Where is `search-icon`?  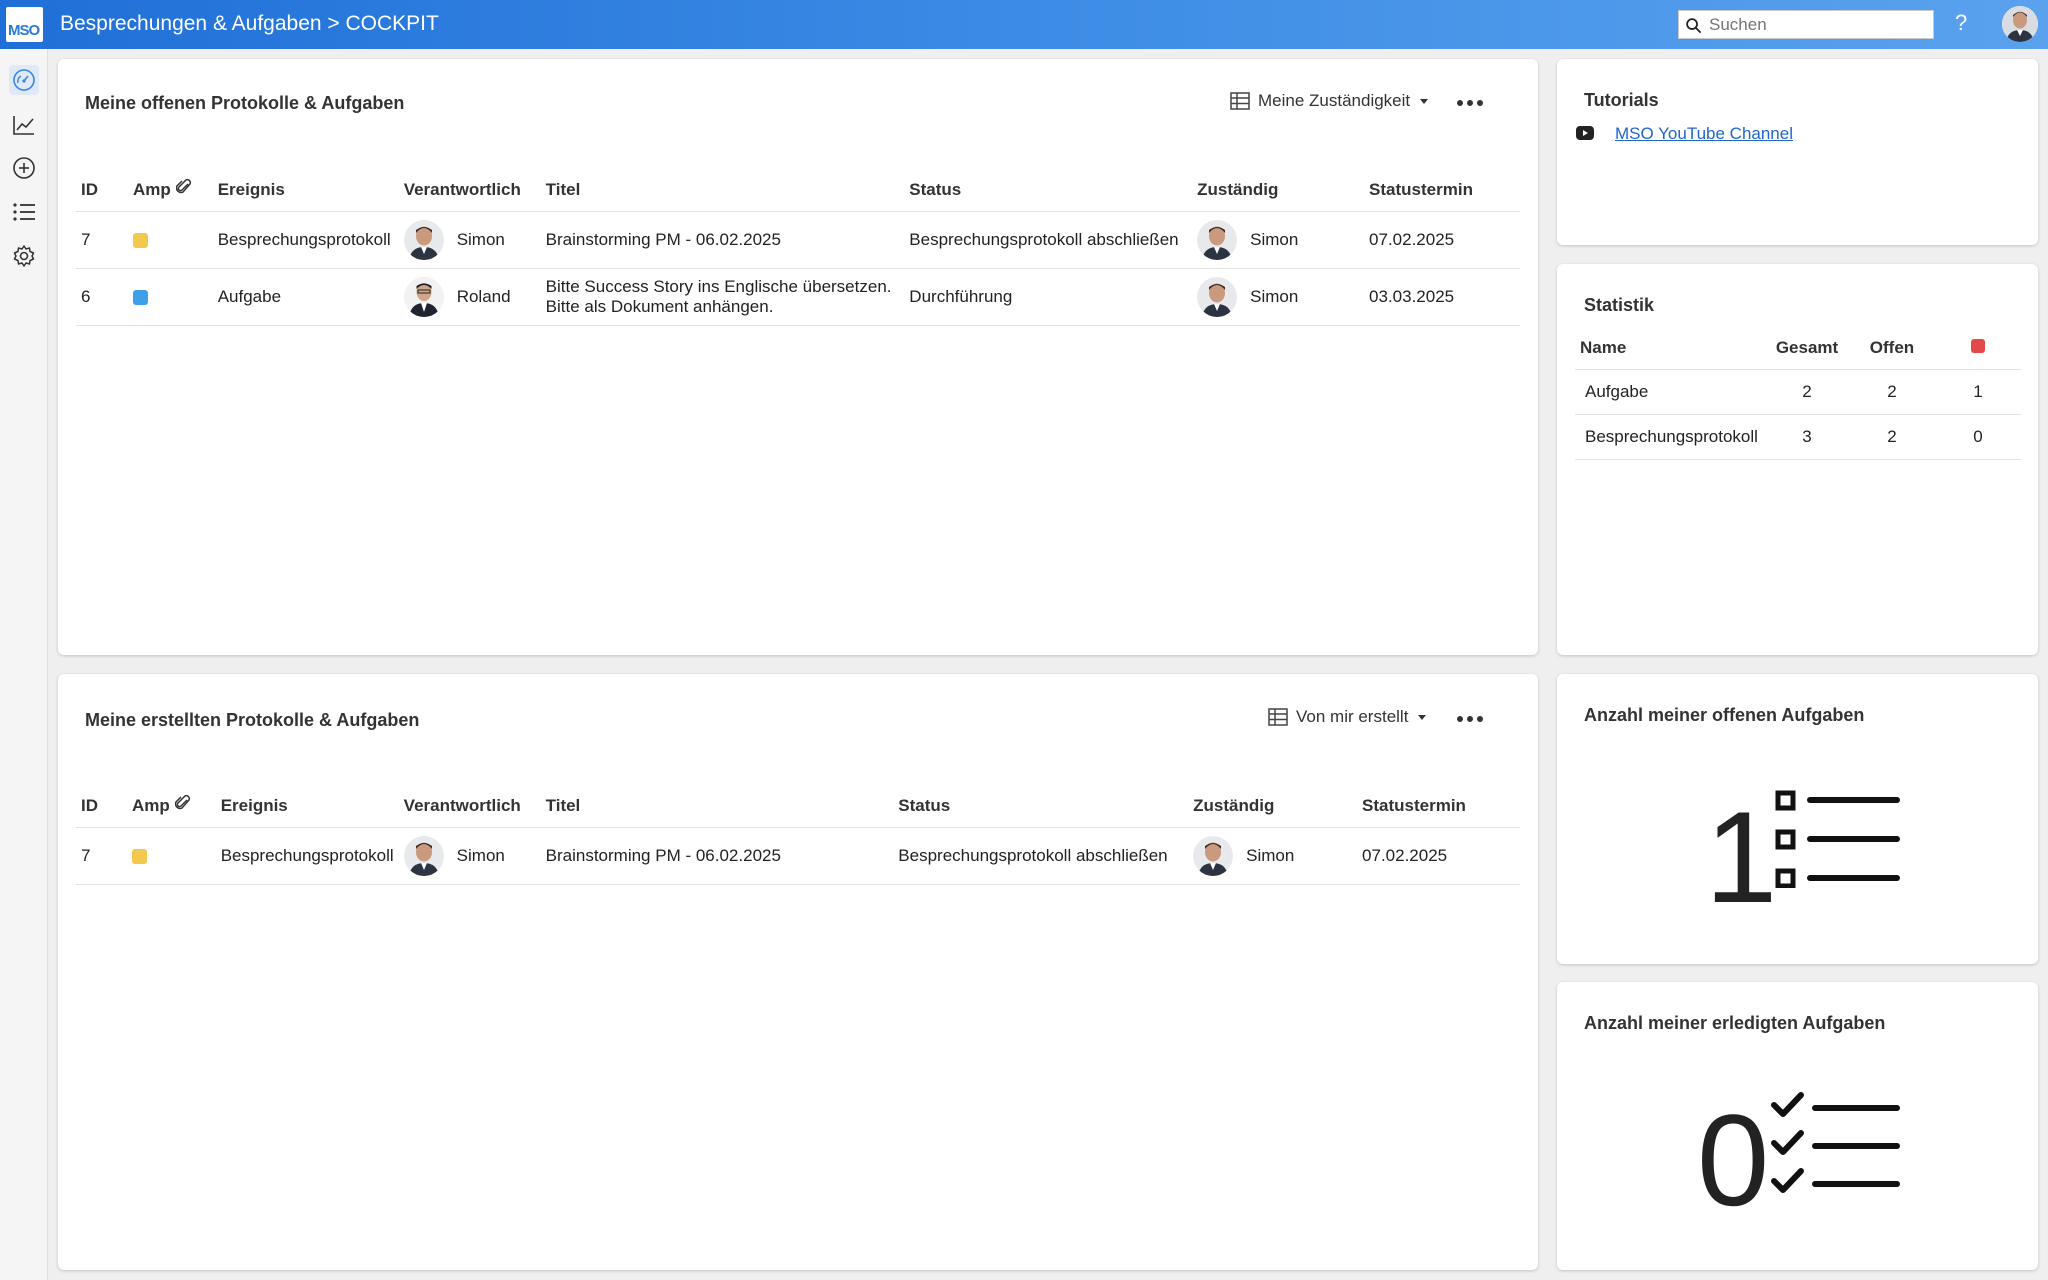 search-icon is located at coordinates (1694, 26).